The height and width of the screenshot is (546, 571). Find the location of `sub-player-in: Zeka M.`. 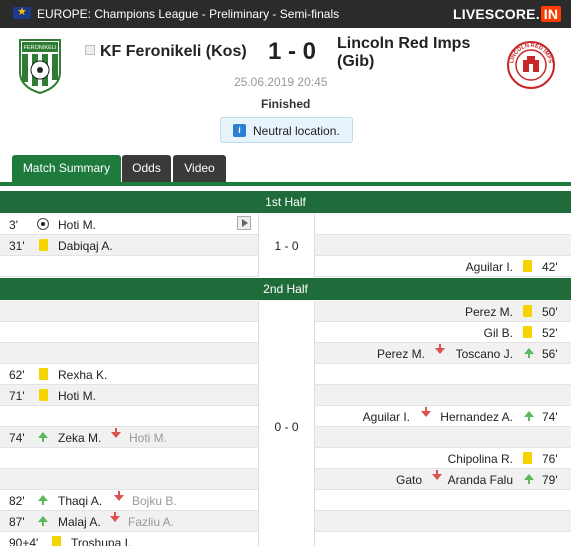

sub-player-in: Zeka M. is located at coordinates (79, 438).